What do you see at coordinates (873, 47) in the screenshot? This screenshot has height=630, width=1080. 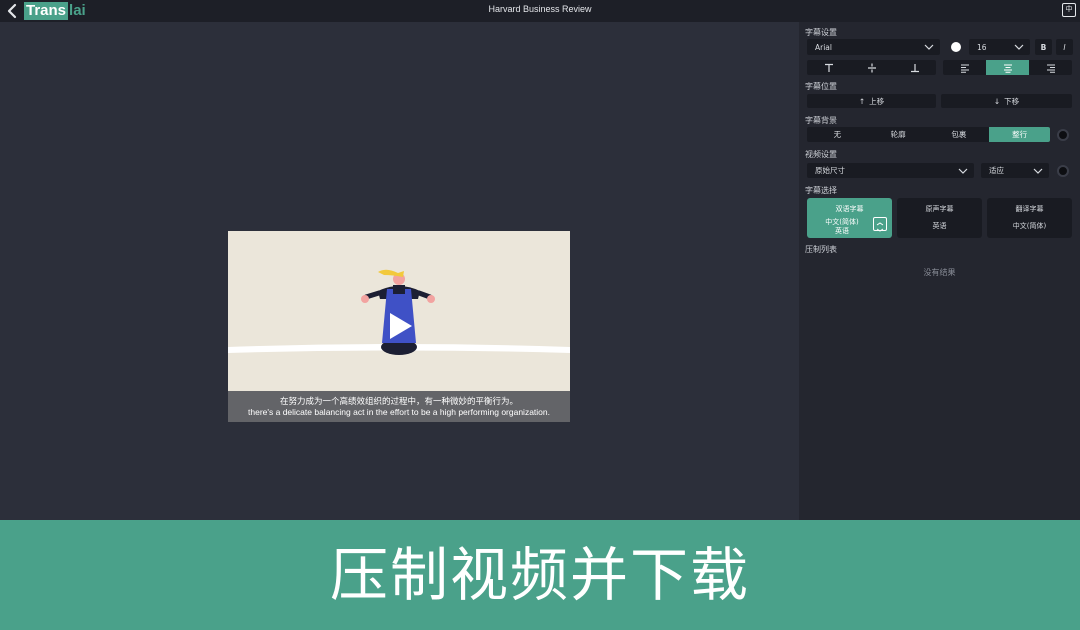 I see `font-family-select: Arial` at bounding box center [873, 47].